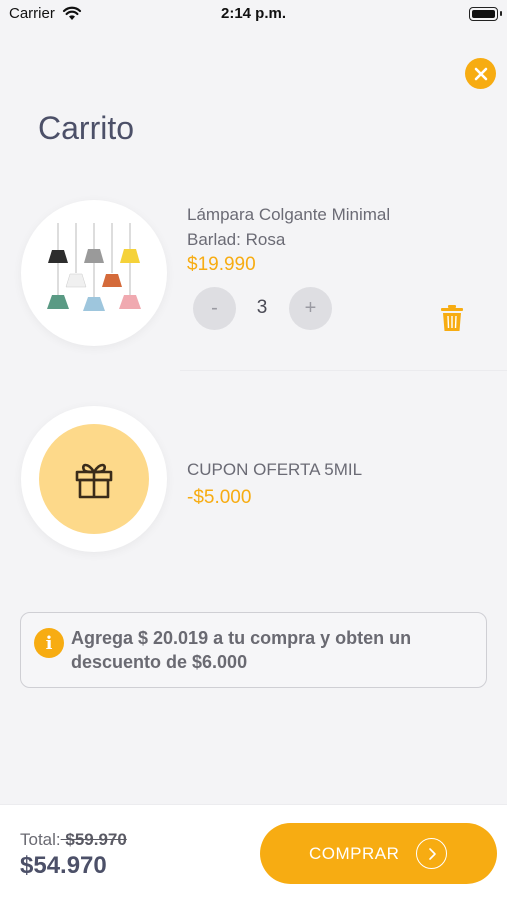  I want to click on status-time: 2:14 p.m., so click(253, 13).